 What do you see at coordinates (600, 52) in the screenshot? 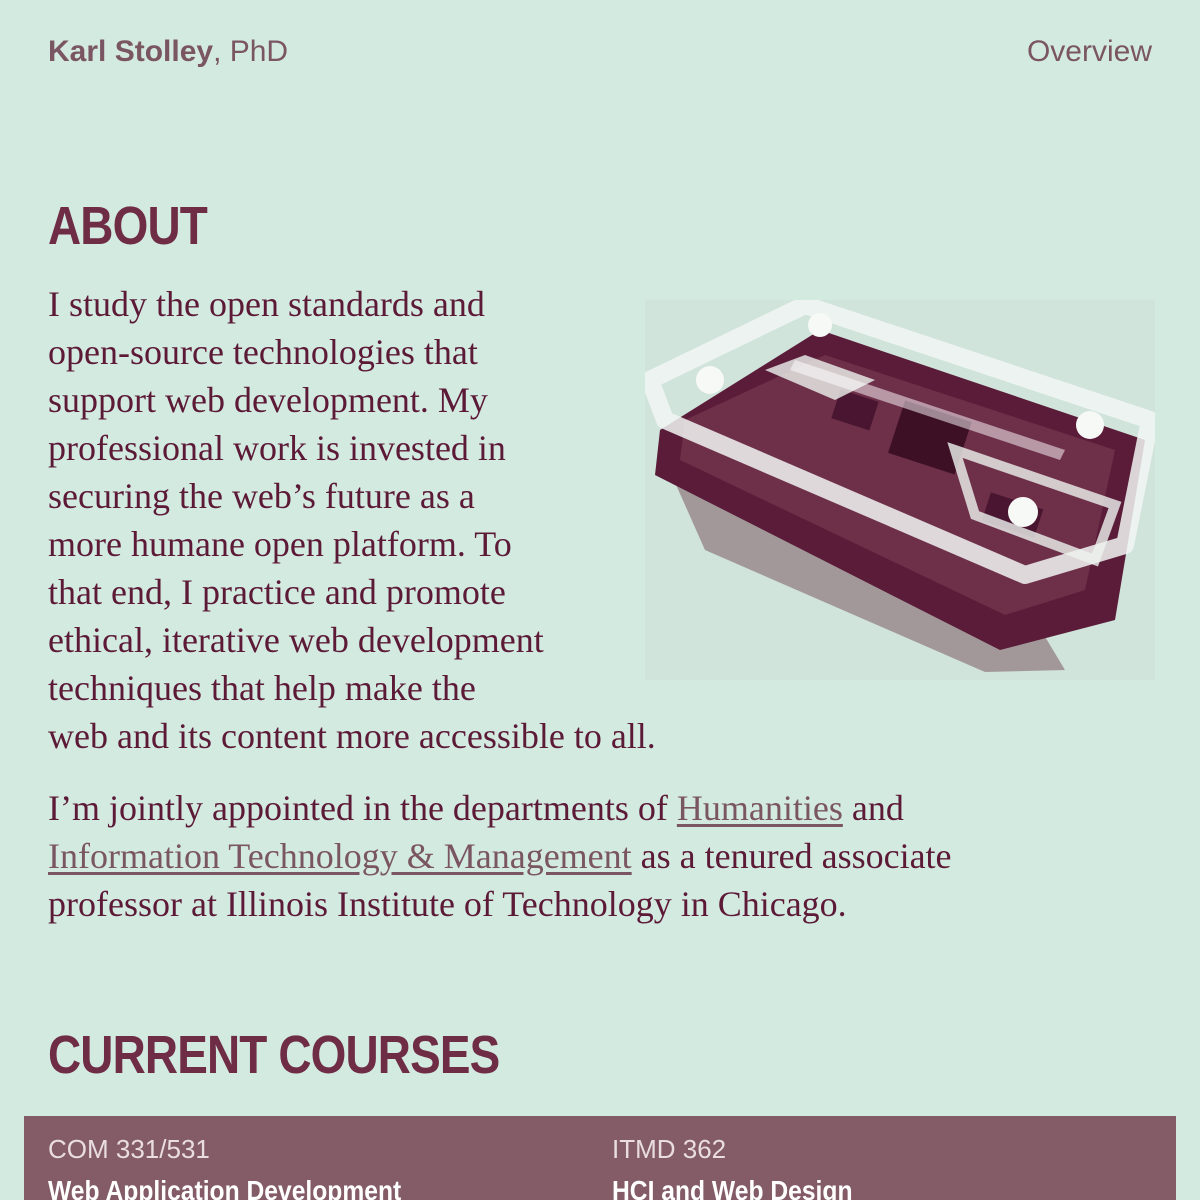
I see `site-header: Karl Stolley, PhD Overview` at bounding box center [600, 52].